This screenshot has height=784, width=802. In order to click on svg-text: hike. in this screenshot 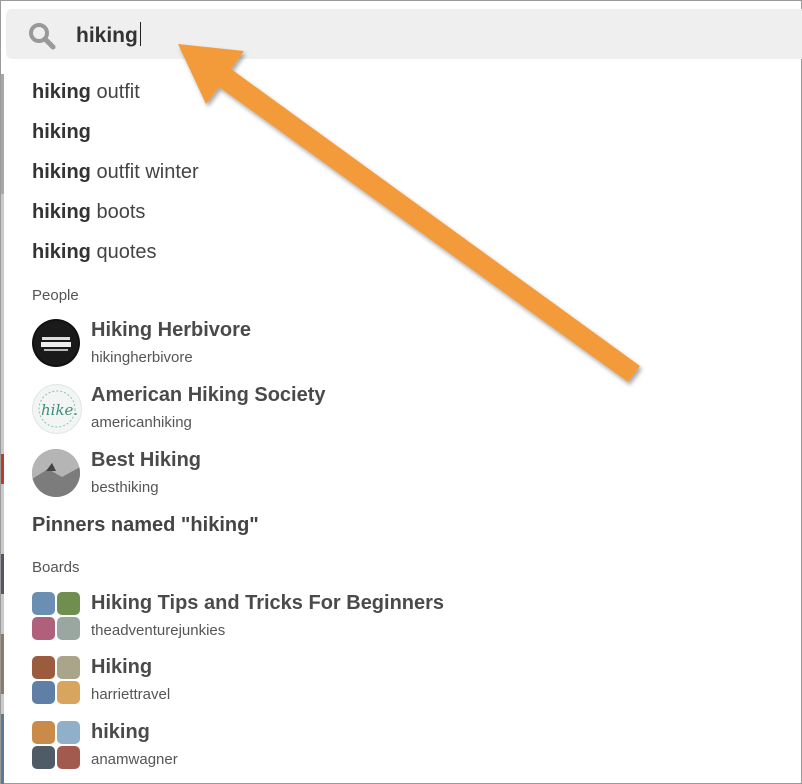, I will do `click(59, 410)`.